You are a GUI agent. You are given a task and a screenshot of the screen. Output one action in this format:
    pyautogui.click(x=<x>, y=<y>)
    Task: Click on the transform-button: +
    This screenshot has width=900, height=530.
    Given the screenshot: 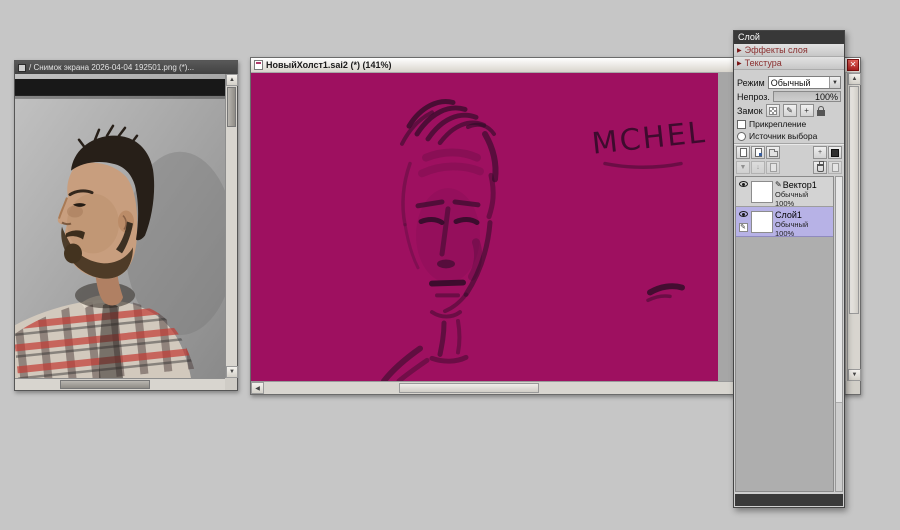 What is the action you would take?
    pyautogui.click(x=820, y=152)
    